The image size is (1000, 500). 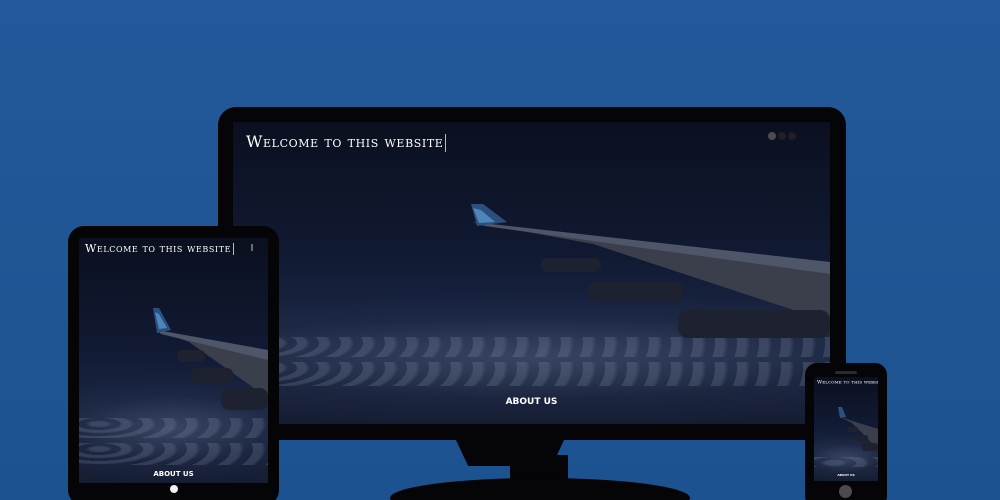 I want to click on tablet-screen: Welcome to this website ABOUT US, so click(x=173, y=360).